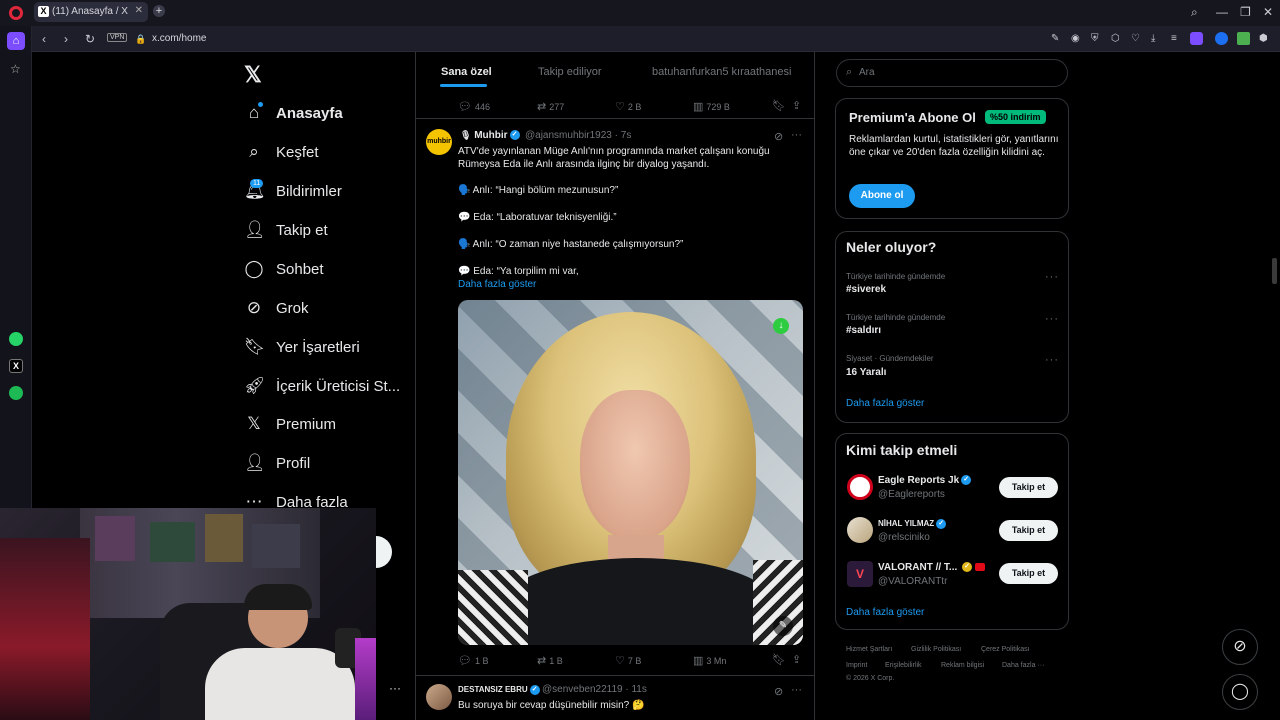 The width and height of the screenshot is (1280, 720). I want to click on poster, so click(224, 538).